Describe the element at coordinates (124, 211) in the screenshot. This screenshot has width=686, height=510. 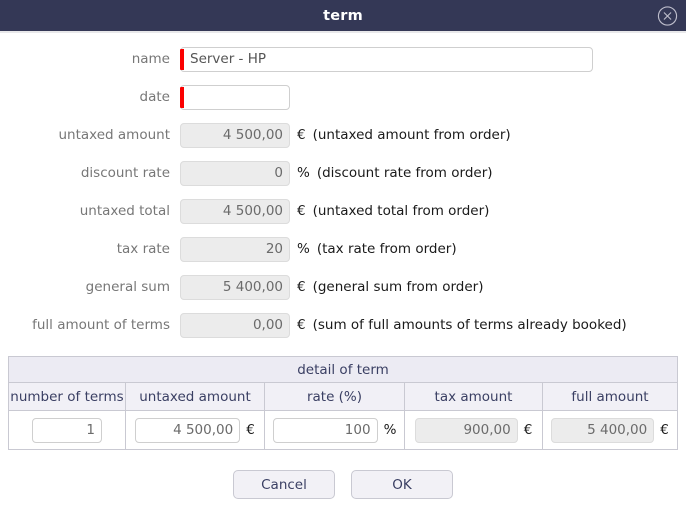
I see `label-untaxed-total: untaxed total` at that location.